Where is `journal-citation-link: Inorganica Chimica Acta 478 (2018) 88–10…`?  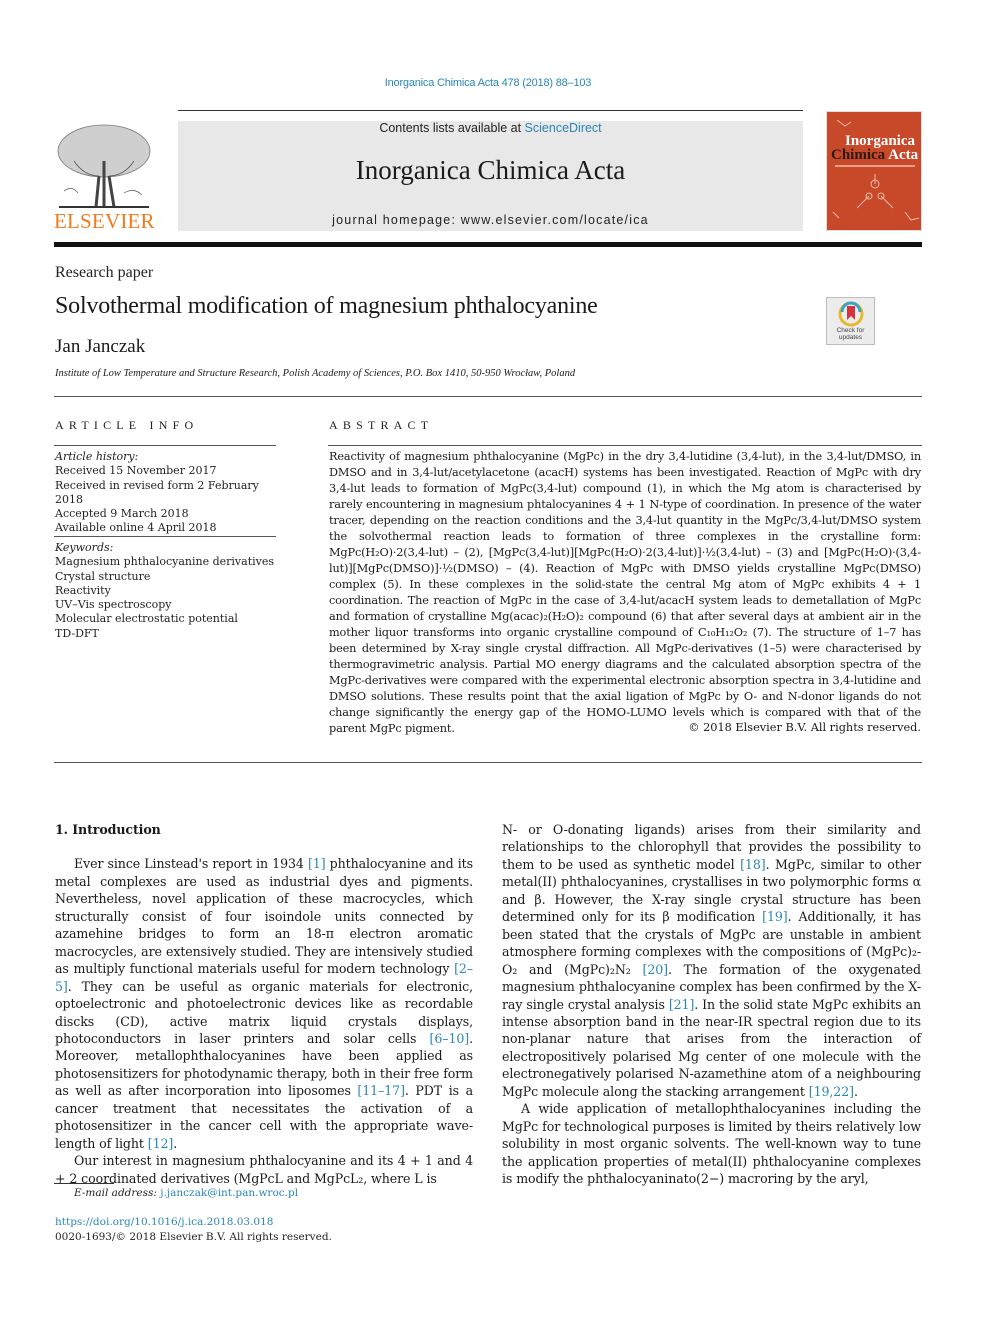
journal-citation-link: Inorganica Chimica Acta 478 (2018) 88–10… is located at coordinates (488, 83).